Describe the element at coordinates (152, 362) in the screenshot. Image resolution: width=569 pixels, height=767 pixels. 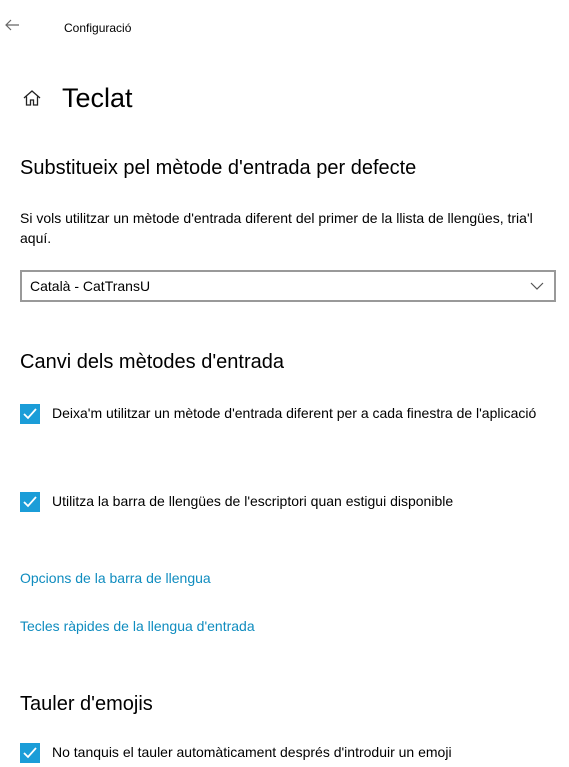
I see `switching-section-title: Canvi dels mètodes d'entrada` at that location.